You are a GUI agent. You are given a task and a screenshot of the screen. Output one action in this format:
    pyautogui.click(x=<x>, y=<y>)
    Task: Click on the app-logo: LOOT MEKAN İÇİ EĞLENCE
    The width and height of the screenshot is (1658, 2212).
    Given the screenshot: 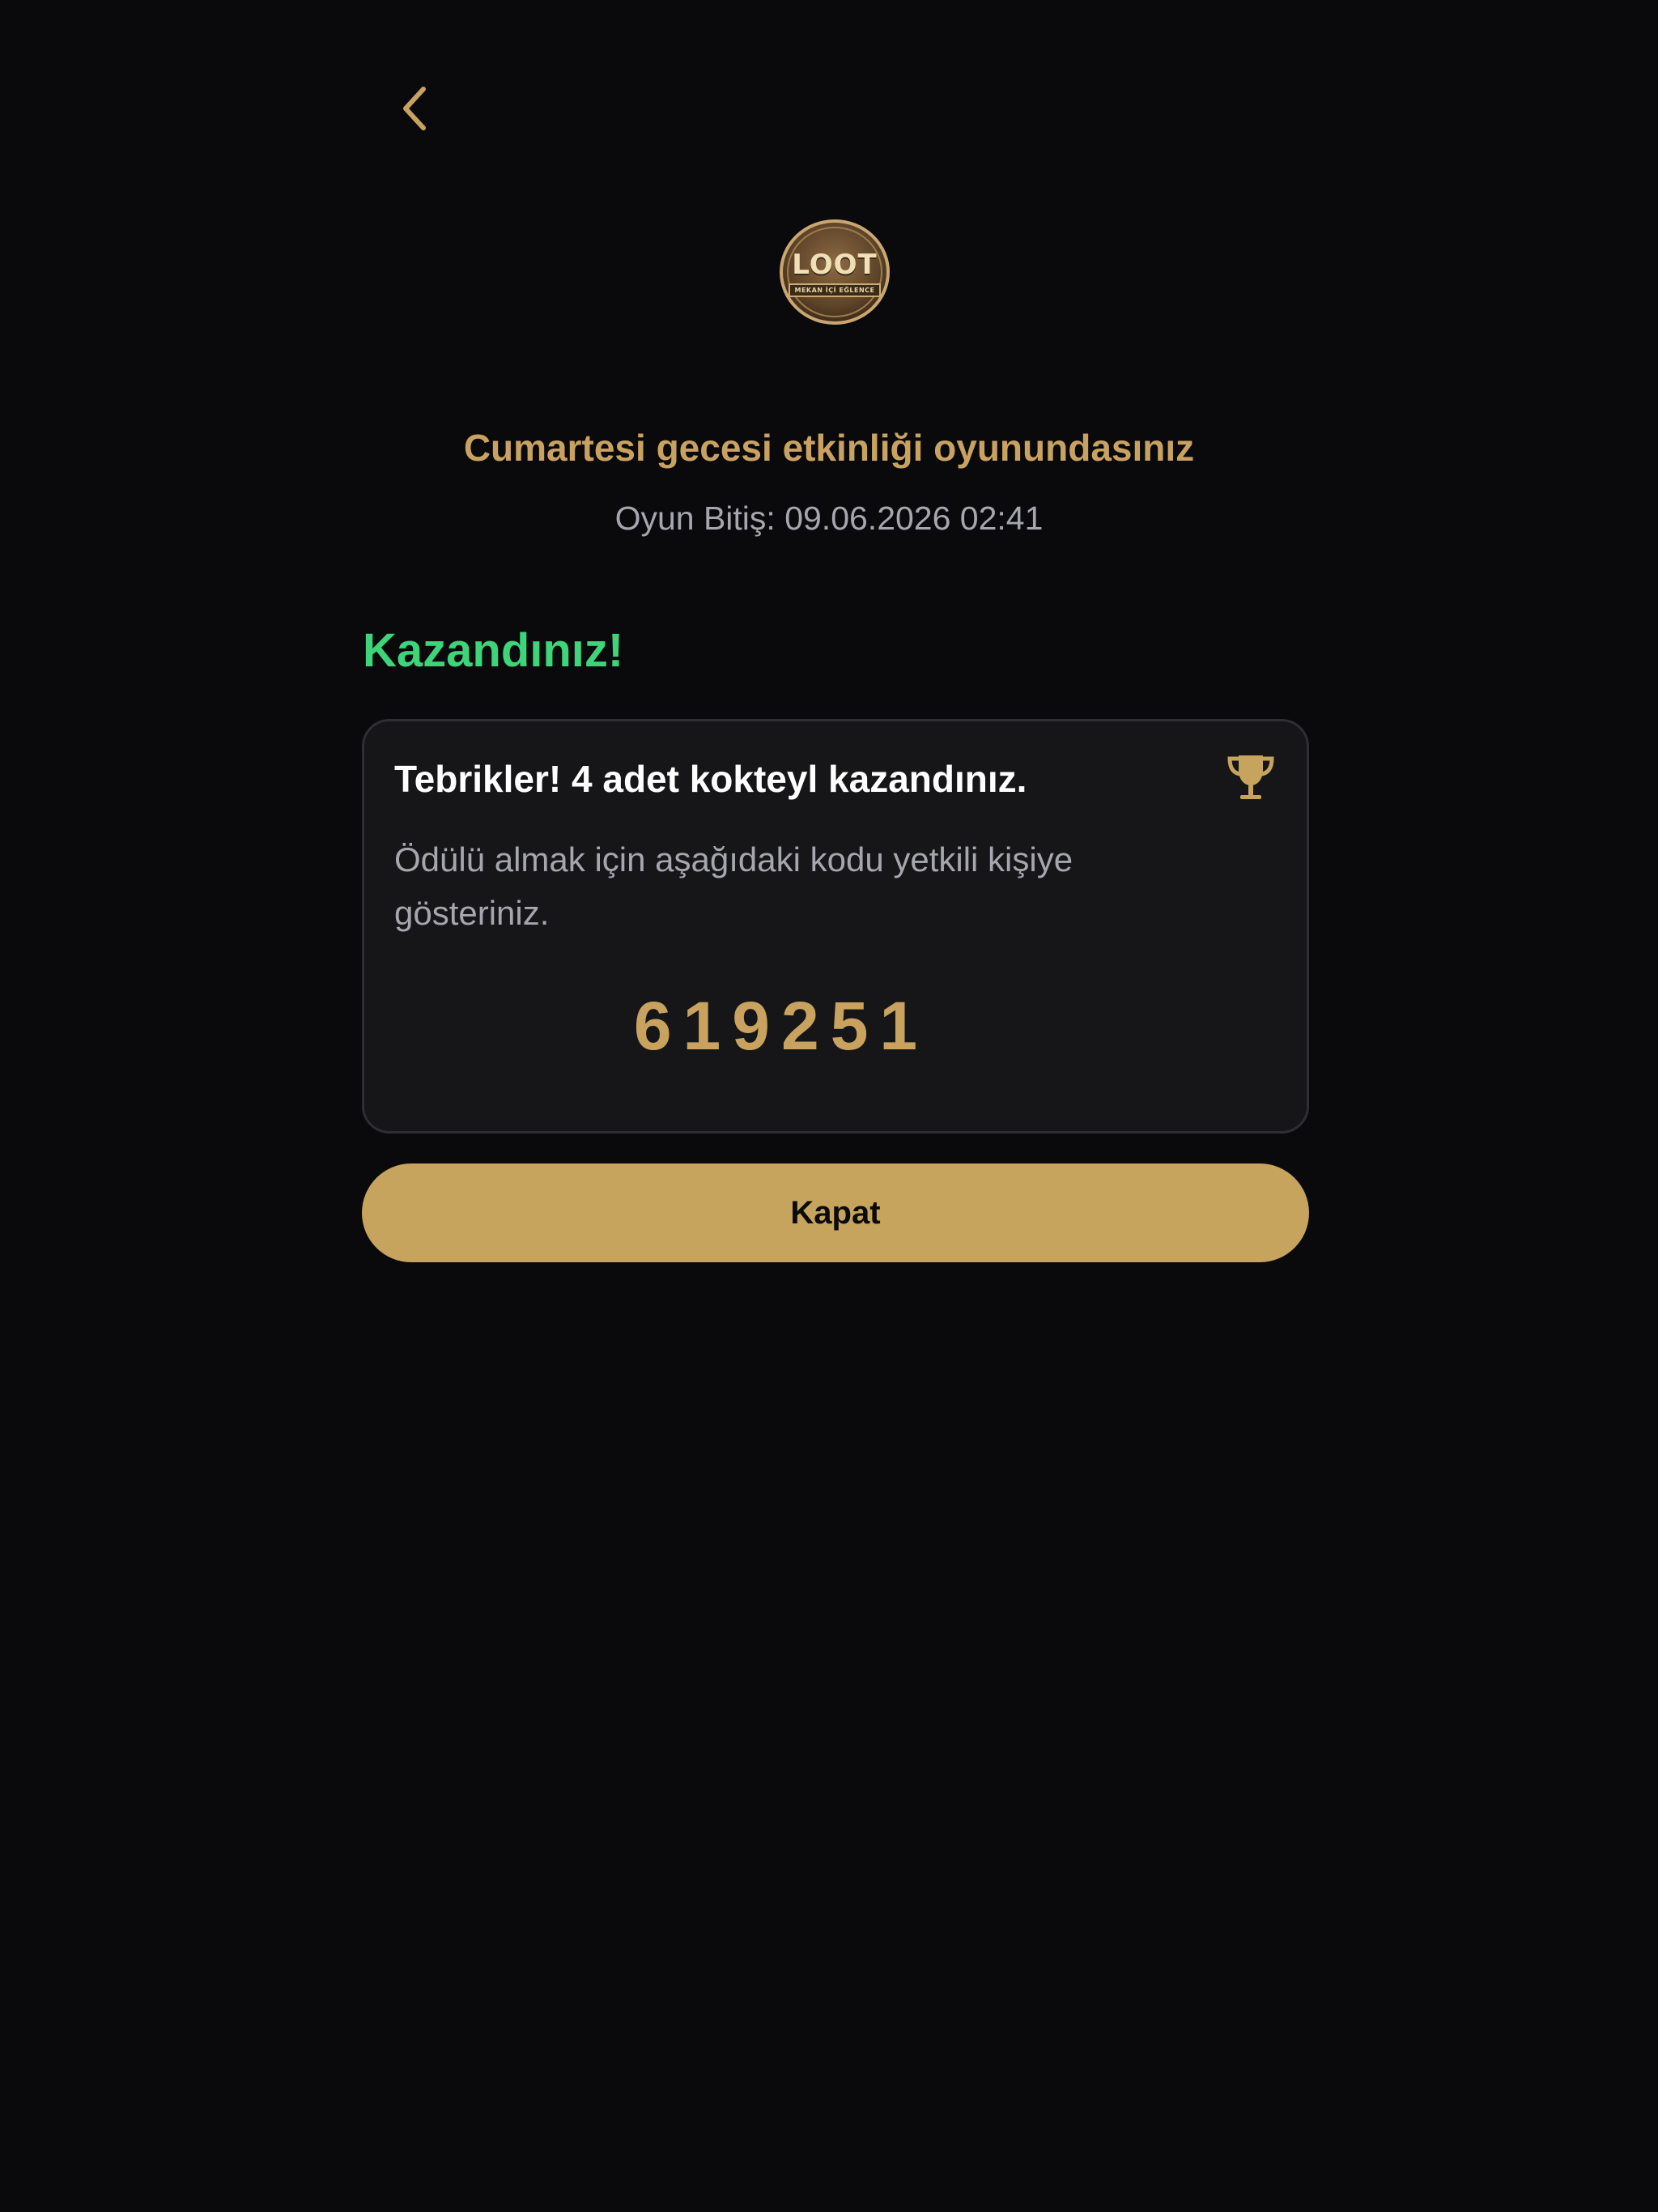 What is the action you would take?
    pyautogui.click(x=834, y=272)
    